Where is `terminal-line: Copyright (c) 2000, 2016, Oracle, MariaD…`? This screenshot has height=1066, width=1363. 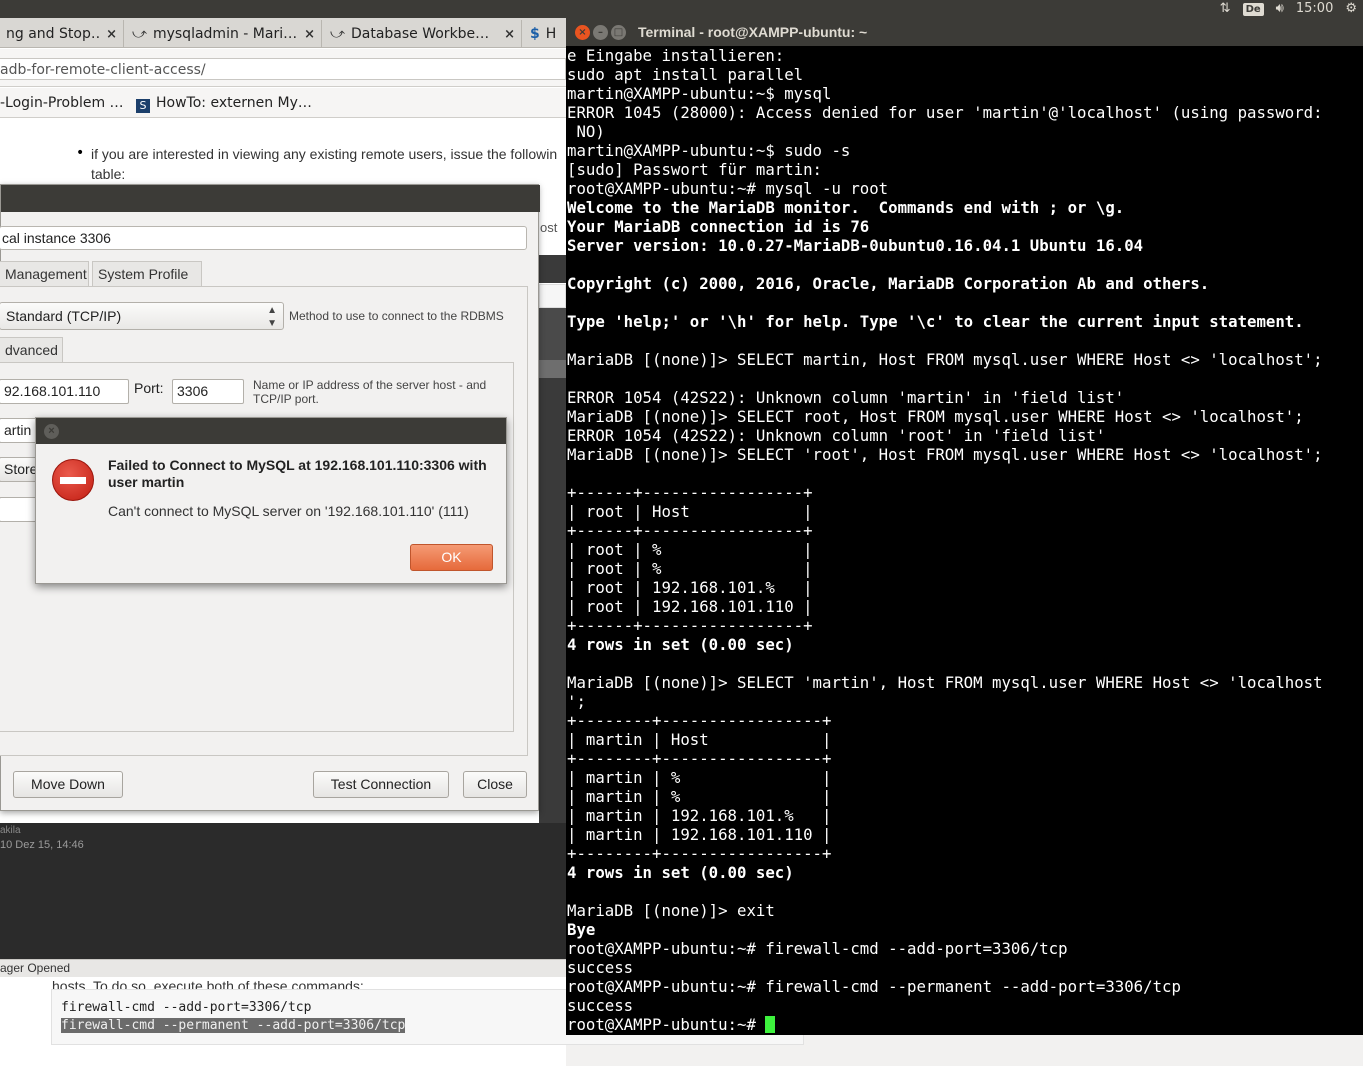
terminal-line: Copyright (c) 2000, 2016, Oracle, MariaD… is located at coordinates (888, 283).